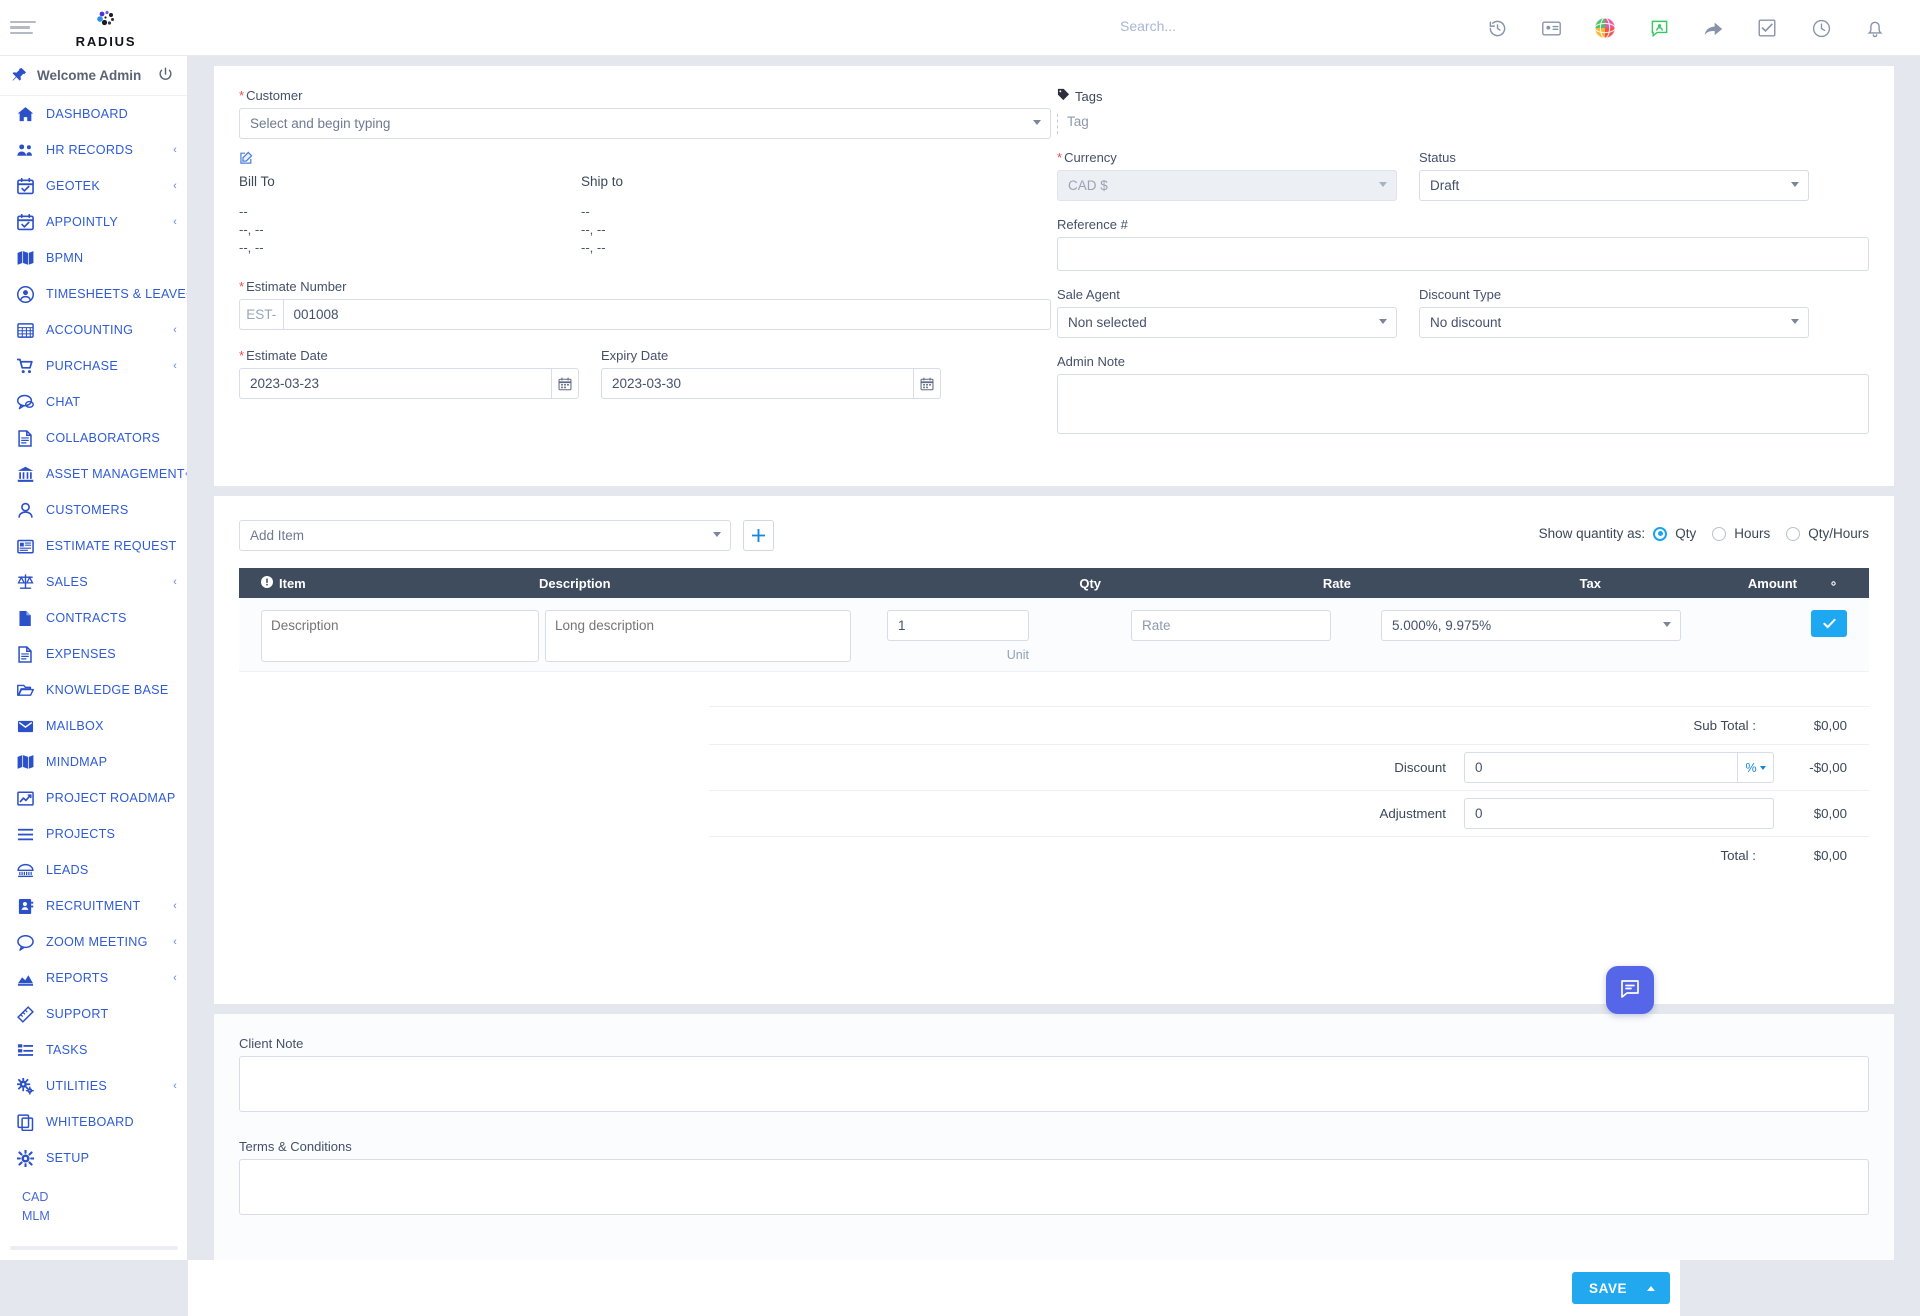  What do you see at coordinates (1605, 28) in the screenshot?
I see `globe-colored-icon` at bounding box center [1605, 28].